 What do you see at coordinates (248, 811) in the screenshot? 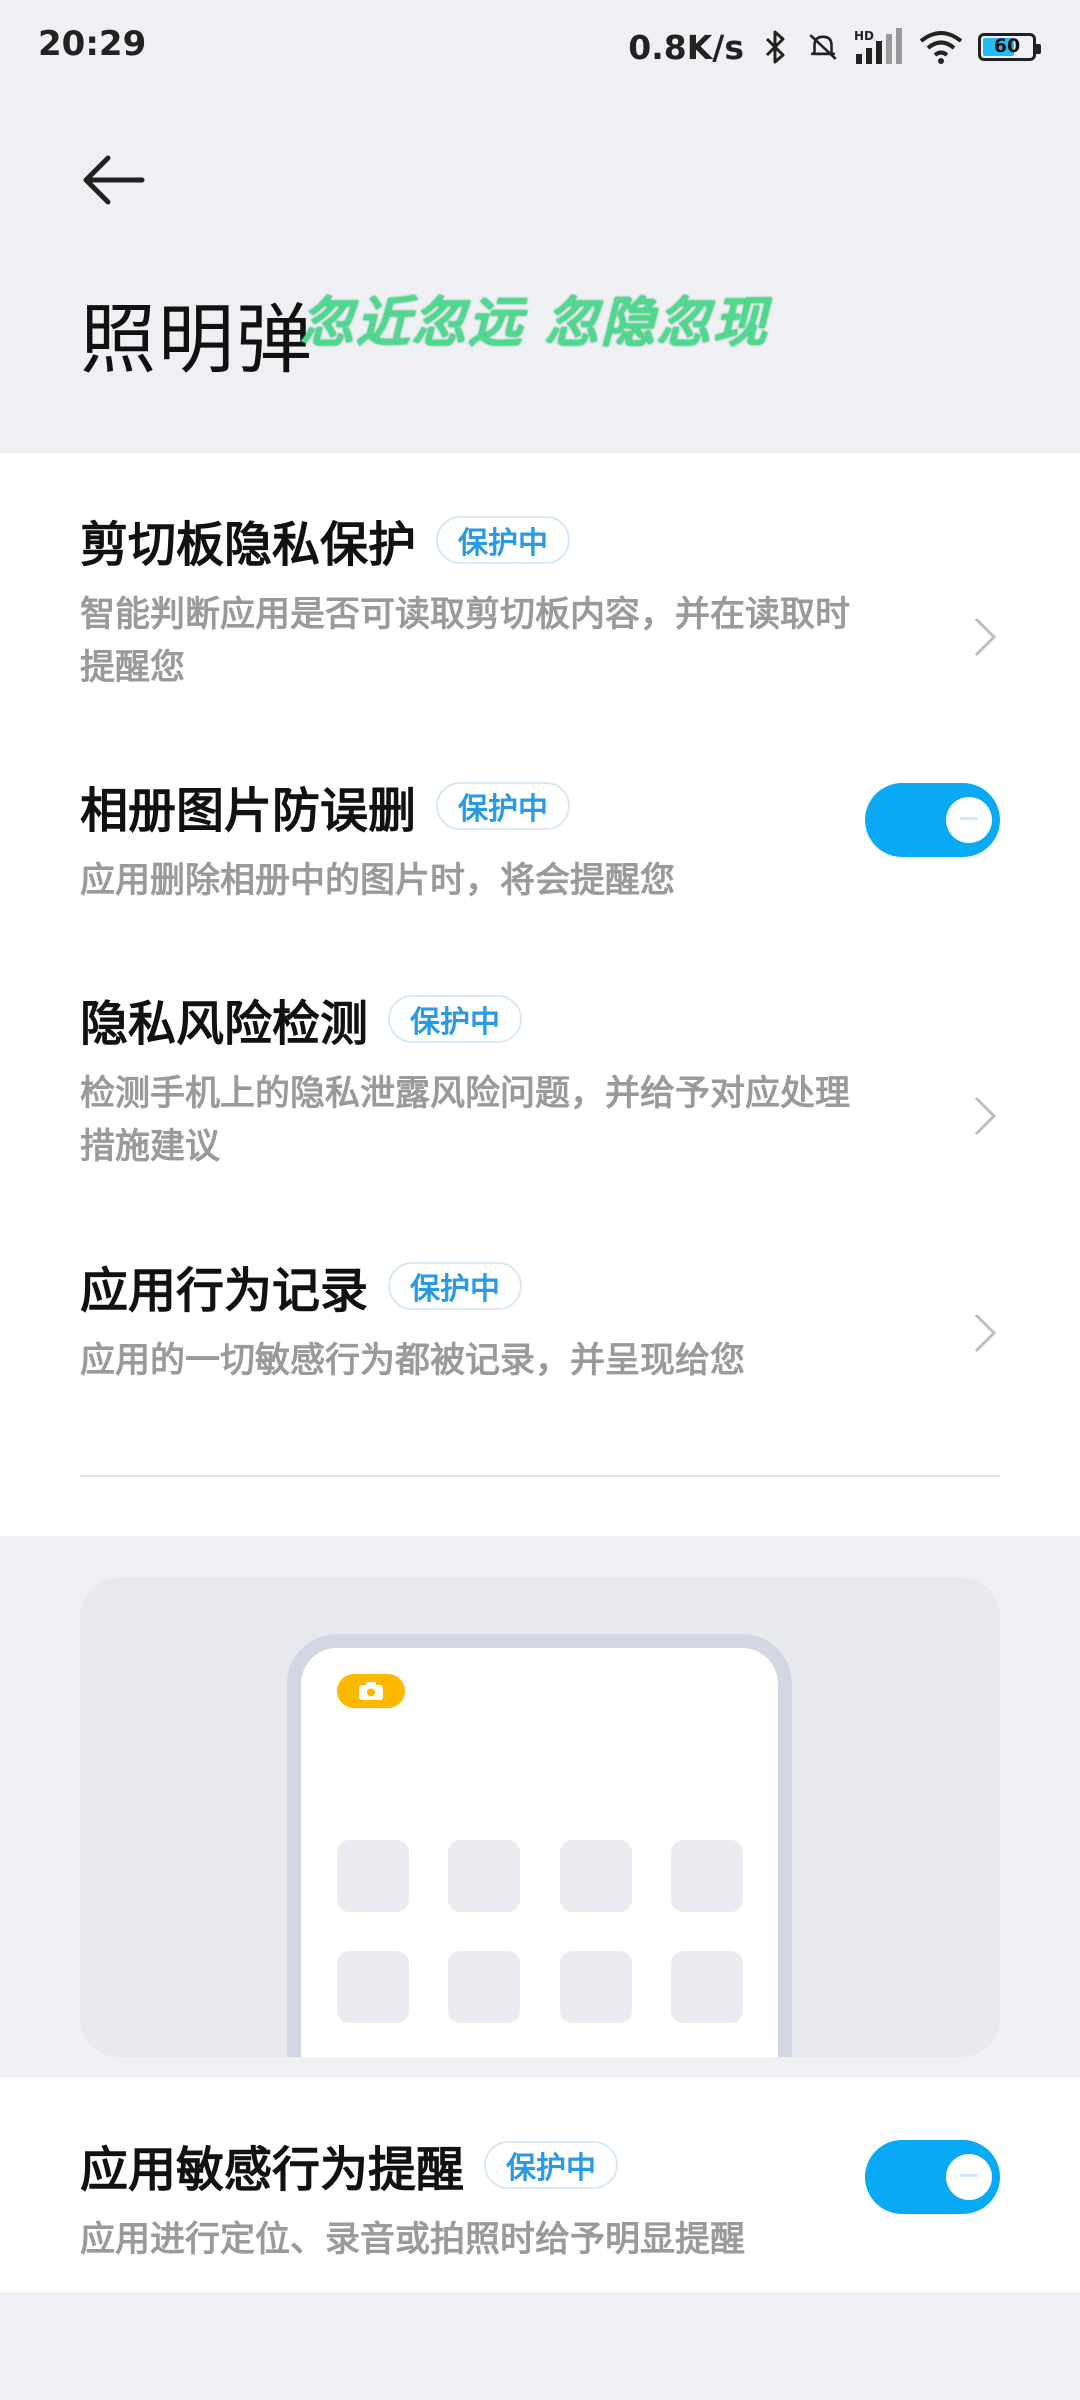
I see `item-title: 相册图片防误删` at bounding box center [248, 811].